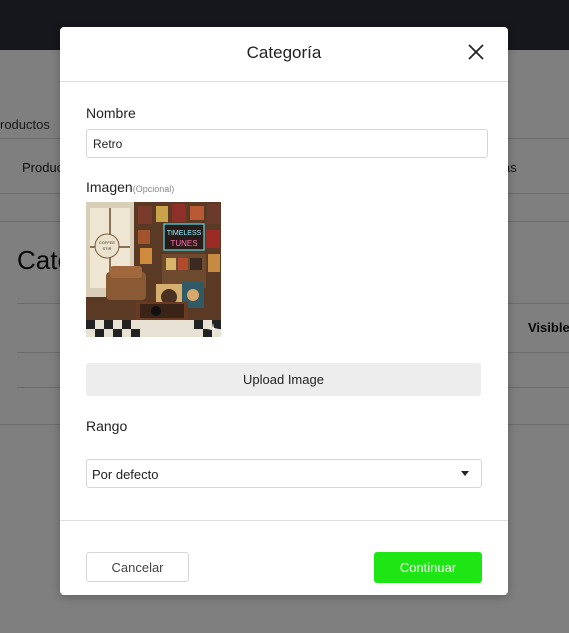  I want to click on range-select: Por defecto, so click(284, 473).